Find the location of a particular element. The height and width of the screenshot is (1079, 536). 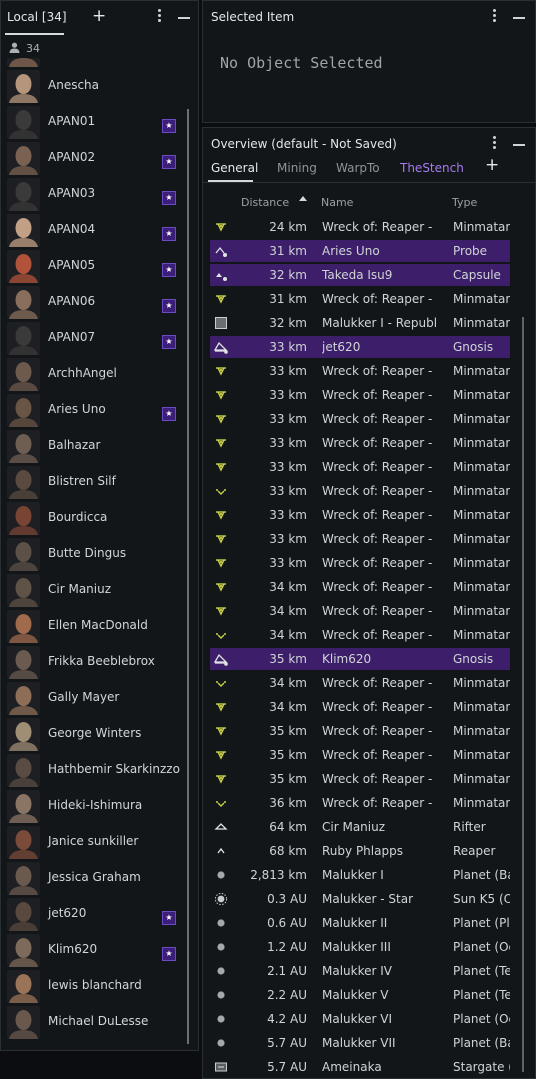

overview-row: 32 km Takeda Isu9 Capsule is located at coordinates (360, 275).